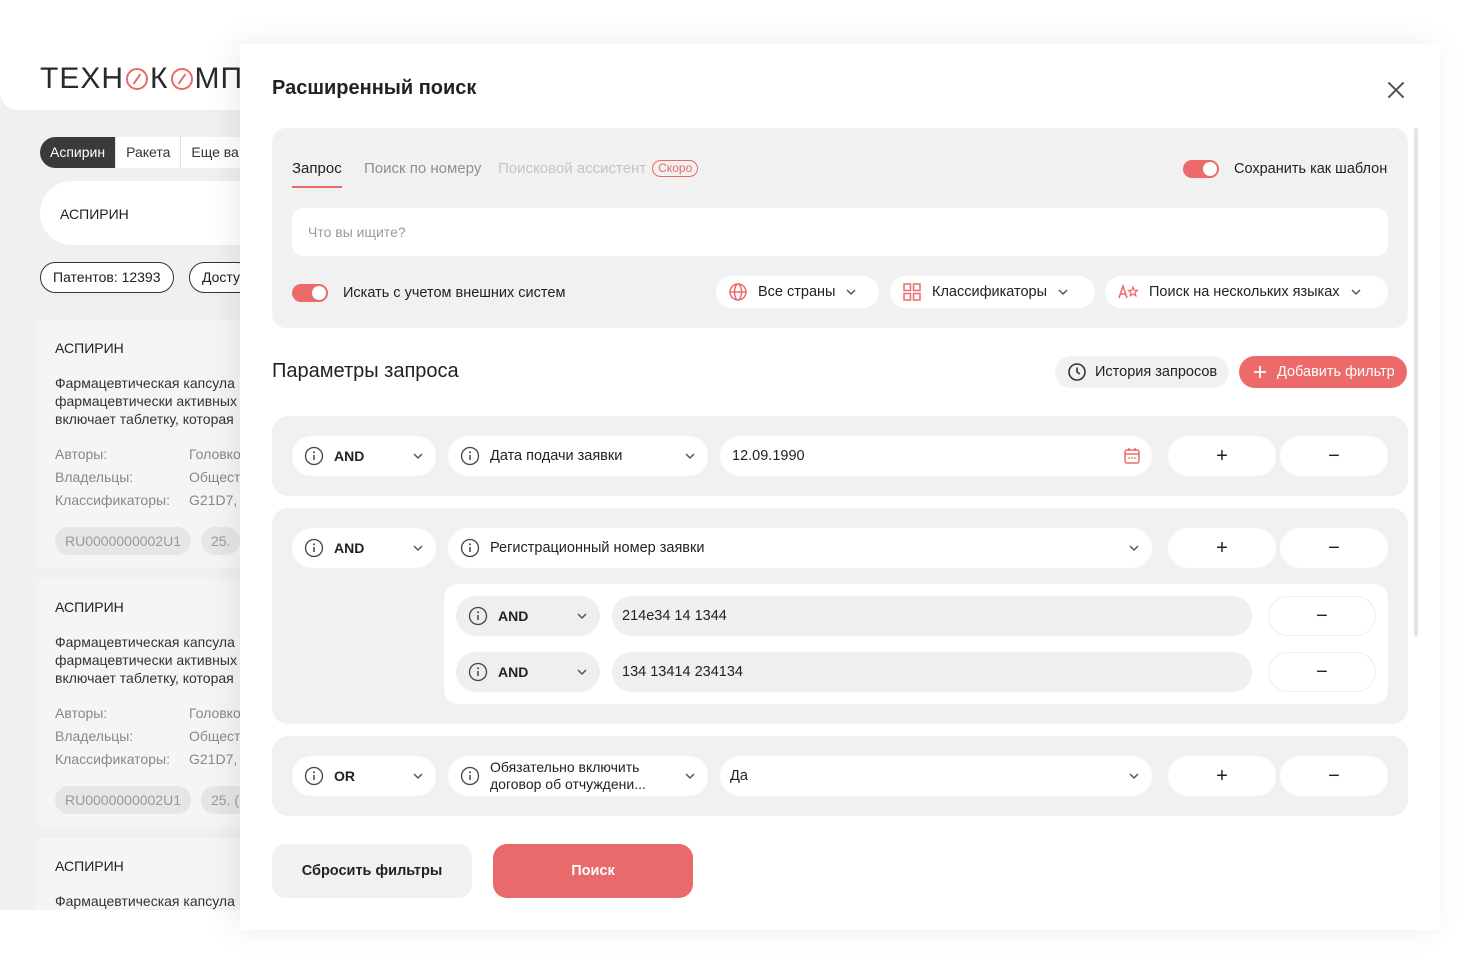  What do you see at coordinates (840, 232) in the screenshot?
I see `search-input` at bounding box center [840, 232].